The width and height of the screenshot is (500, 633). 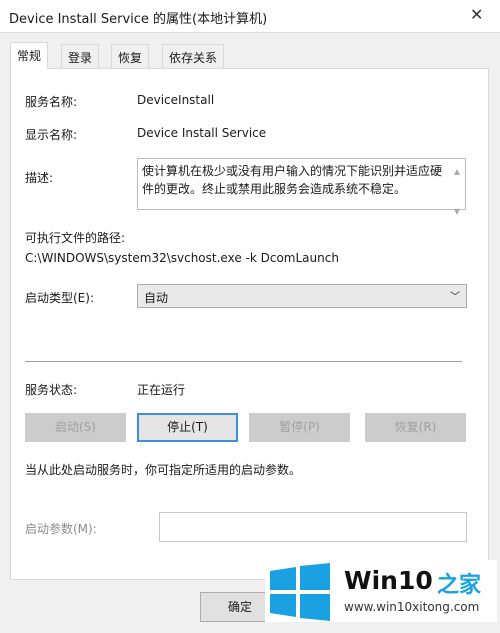 What do you see at coordinates (51, 135) in the screenshot?
I see `display-name-label: 显示名称:` at bounding box center [51, 135].